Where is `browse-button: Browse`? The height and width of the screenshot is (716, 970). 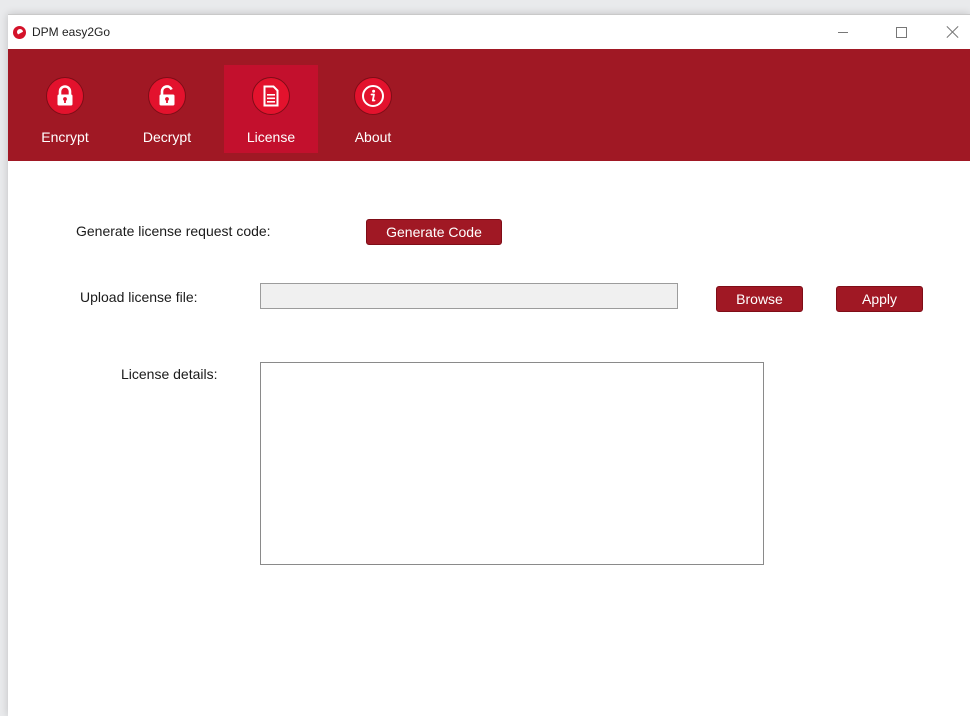 browse-button: Browse is located at coordinates (759, 299).